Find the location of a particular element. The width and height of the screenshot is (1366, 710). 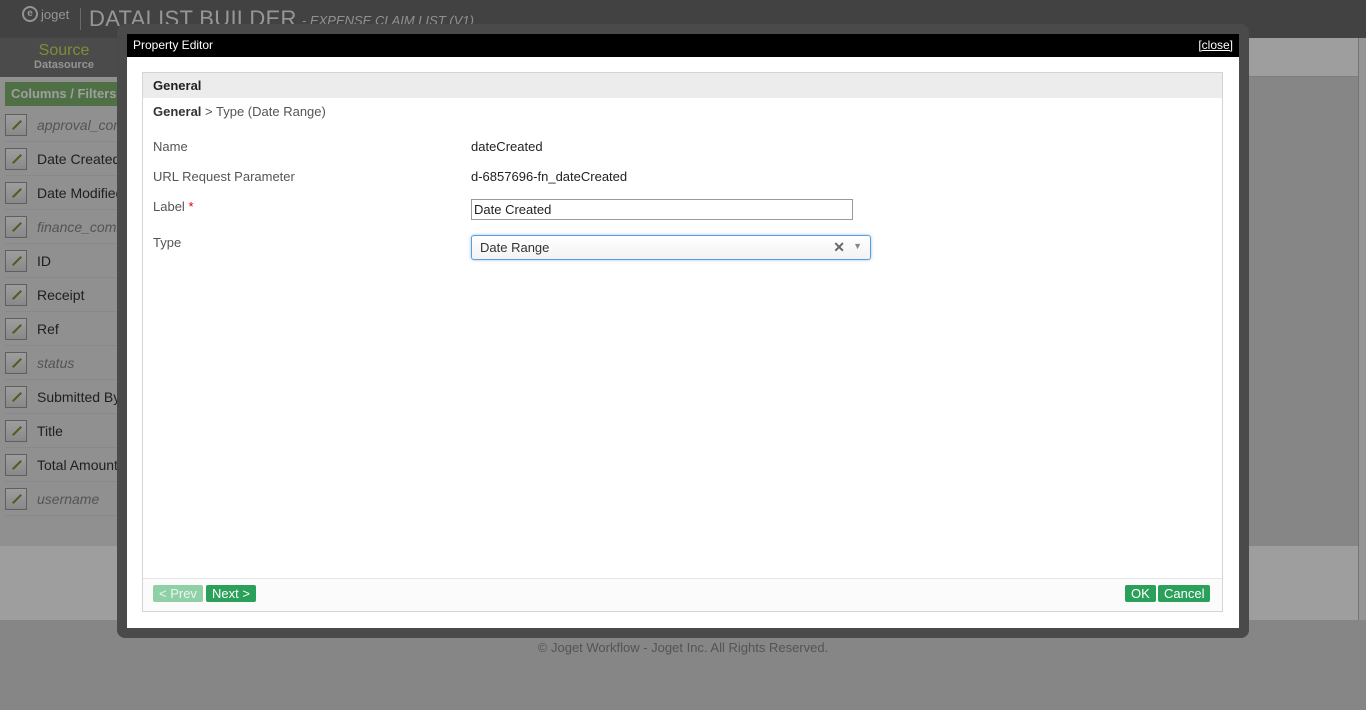

dialog-titlebar: Property Editor [close] is located at coordinates (683, 45).